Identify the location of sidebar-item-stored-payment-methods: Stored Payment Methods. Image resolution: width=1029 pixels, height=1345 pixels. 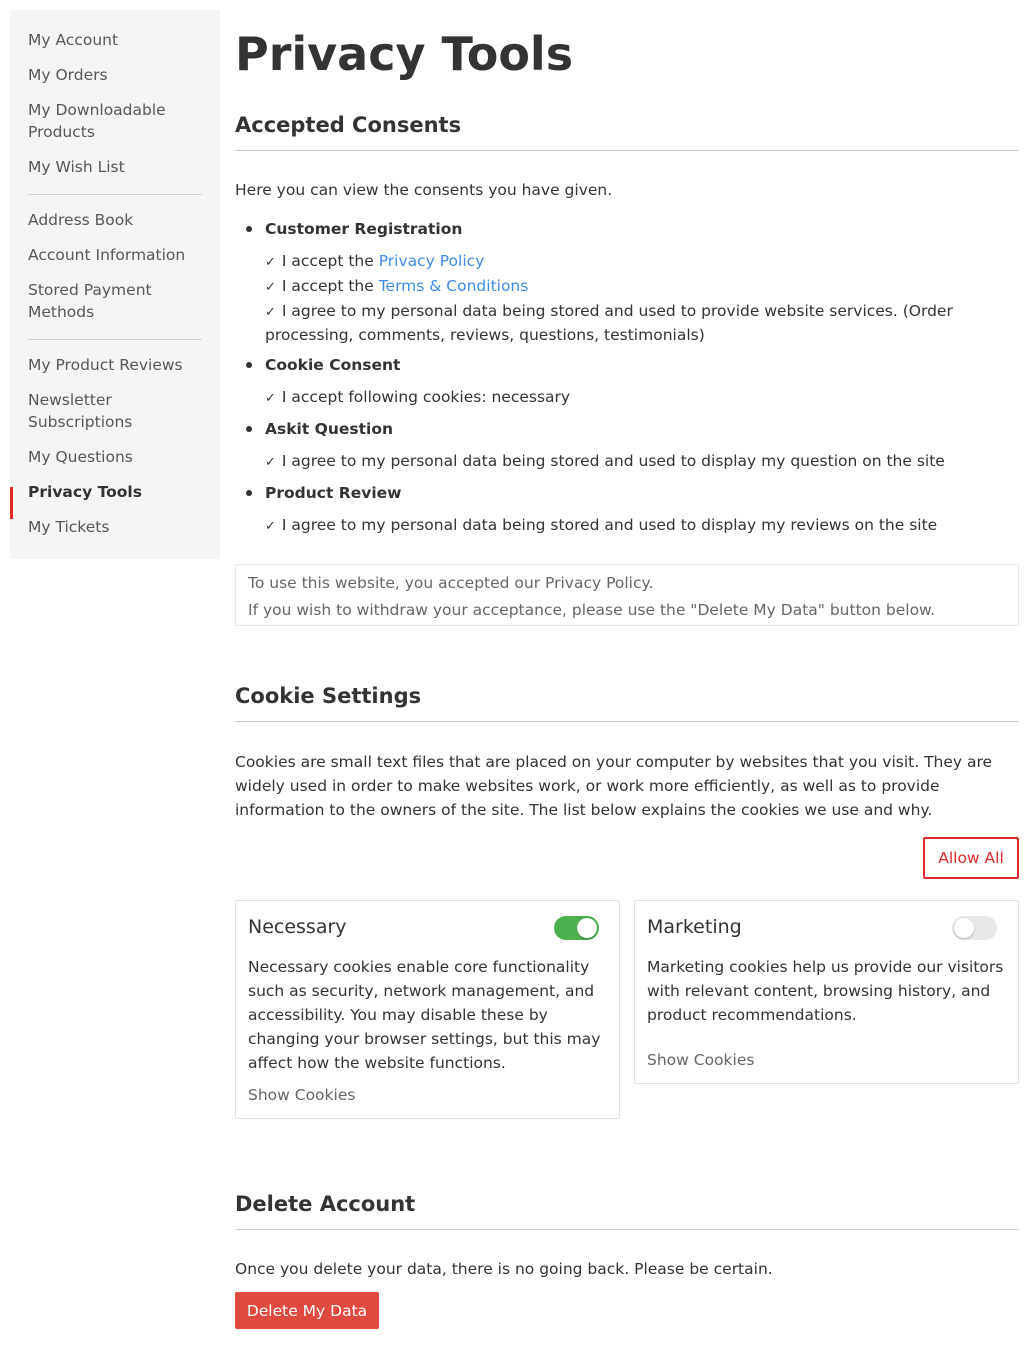
(118, 301).